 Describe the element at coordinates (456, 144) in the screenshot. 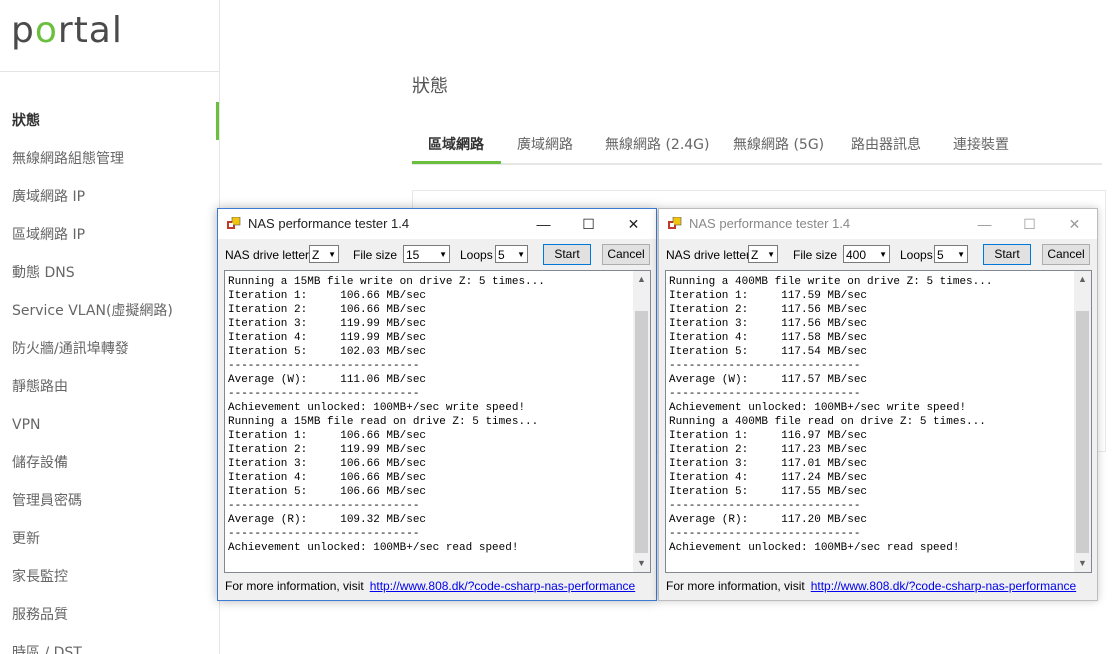

I see `tab-lan: 區域網路` at that location.